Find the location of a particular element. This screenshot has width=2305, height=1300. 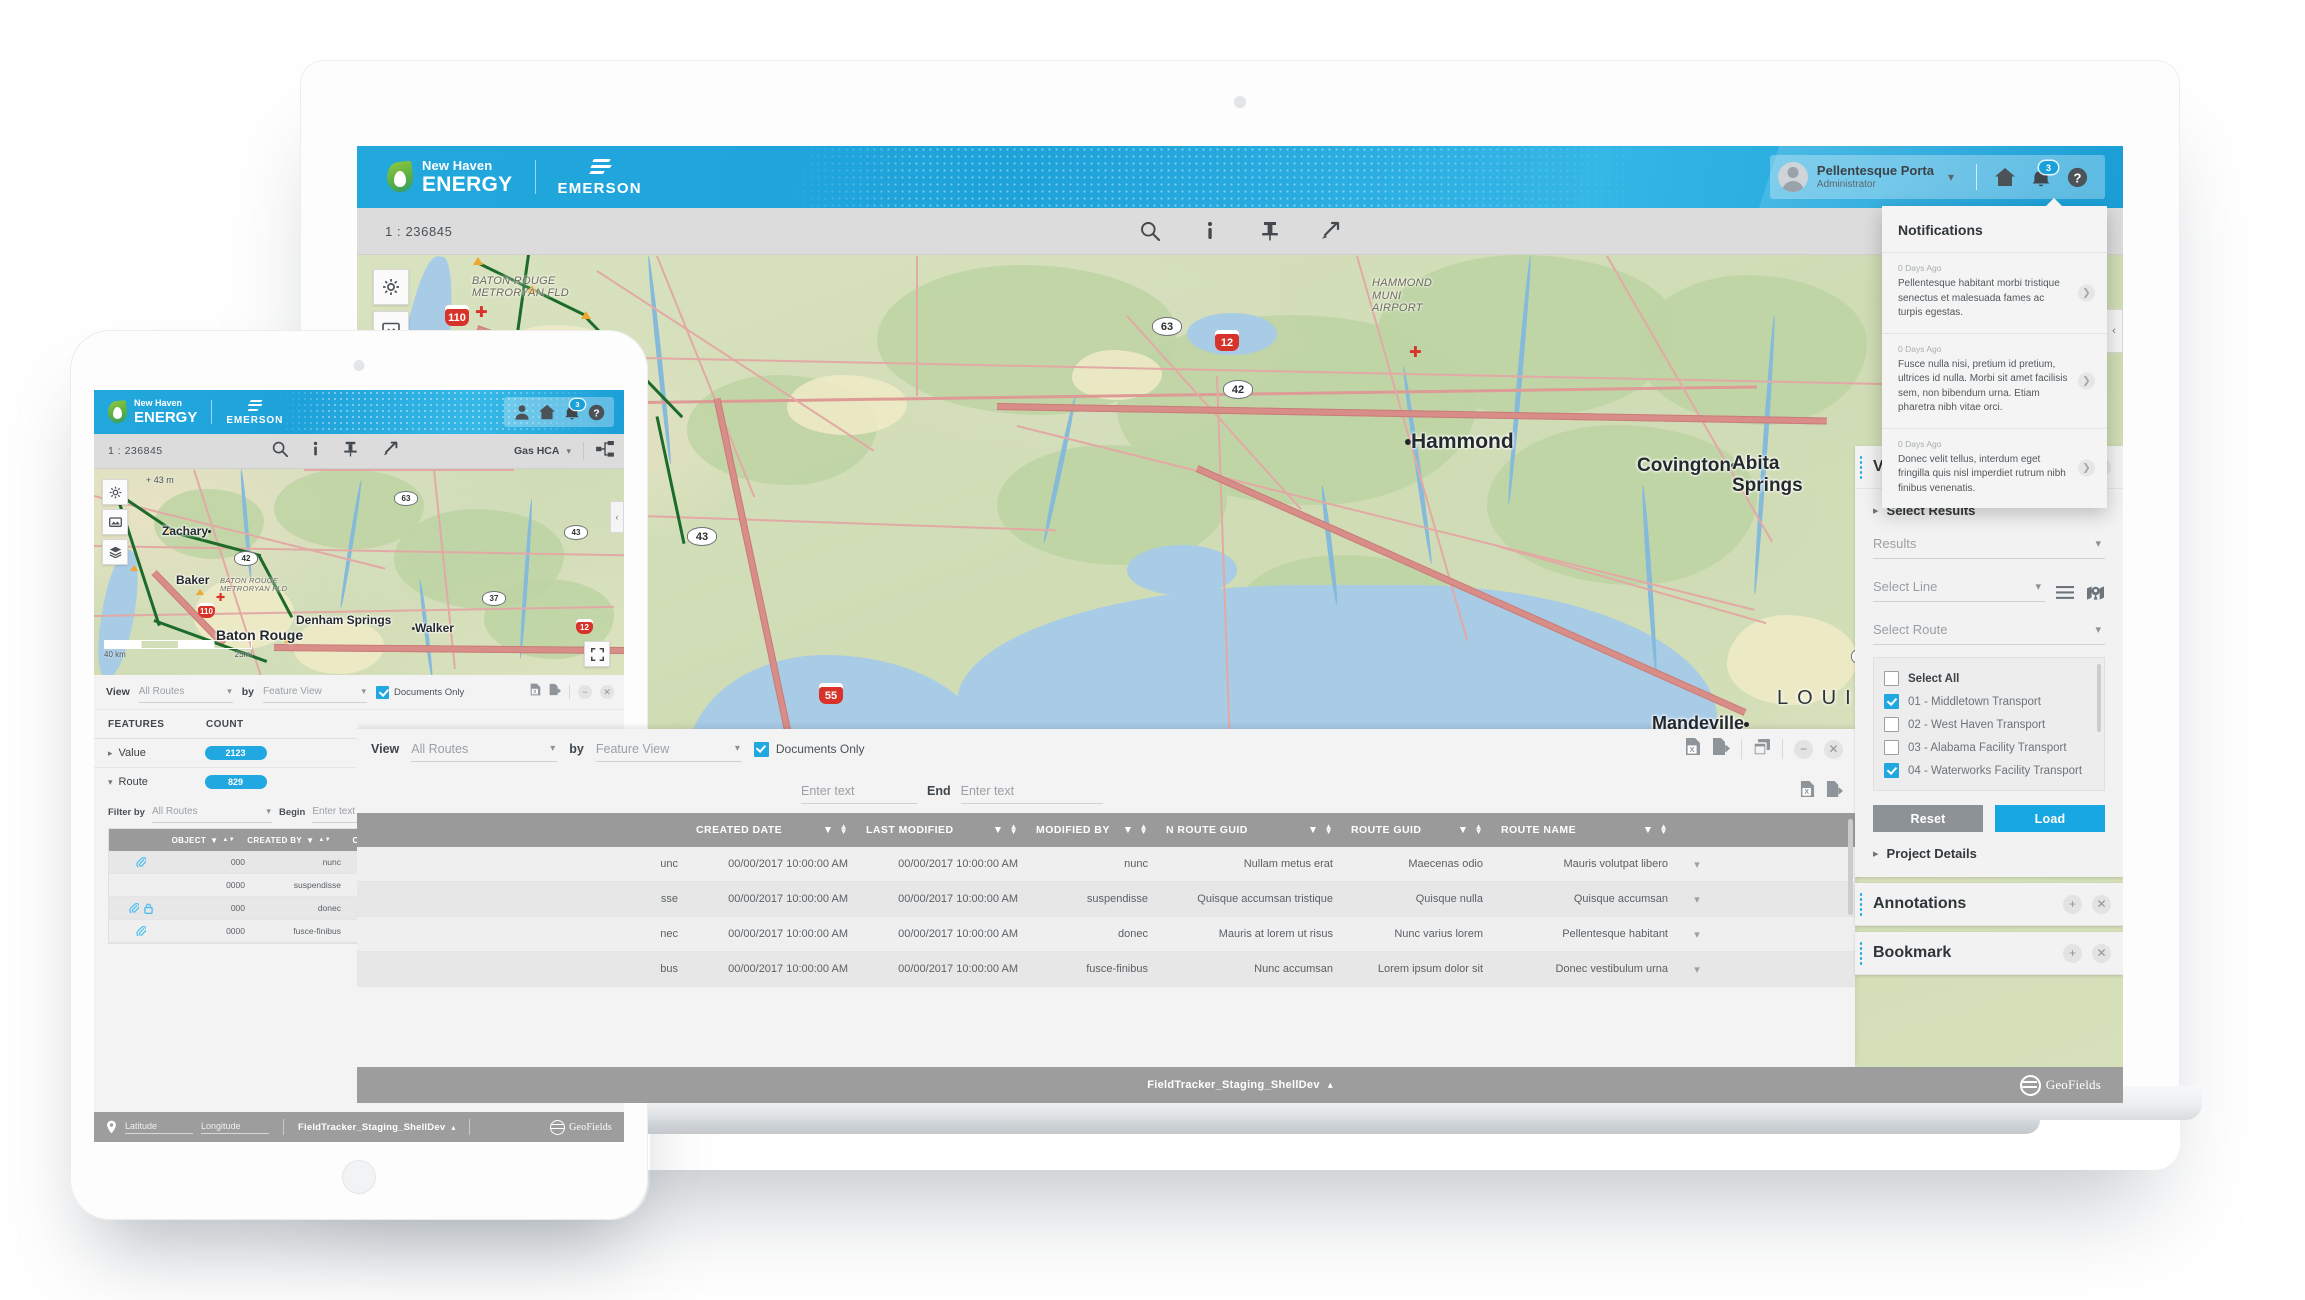

select-line-dropdown: Select Line ▾ is located at coordinates (1959, 586).